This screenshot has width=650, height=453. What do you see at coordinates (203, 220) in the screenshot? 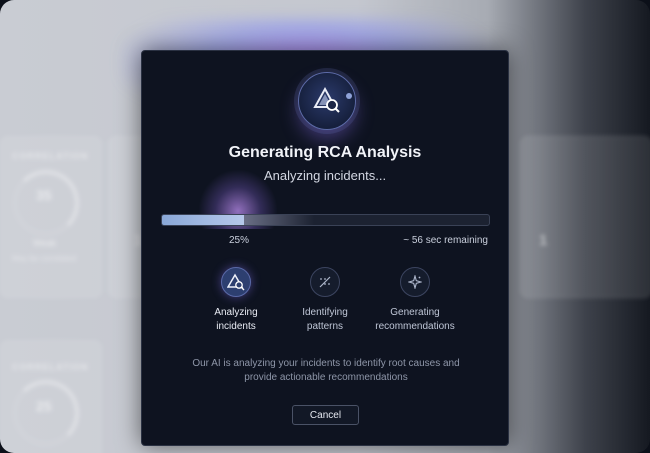
I see `progress-fill` at bounding box center [203, 220].